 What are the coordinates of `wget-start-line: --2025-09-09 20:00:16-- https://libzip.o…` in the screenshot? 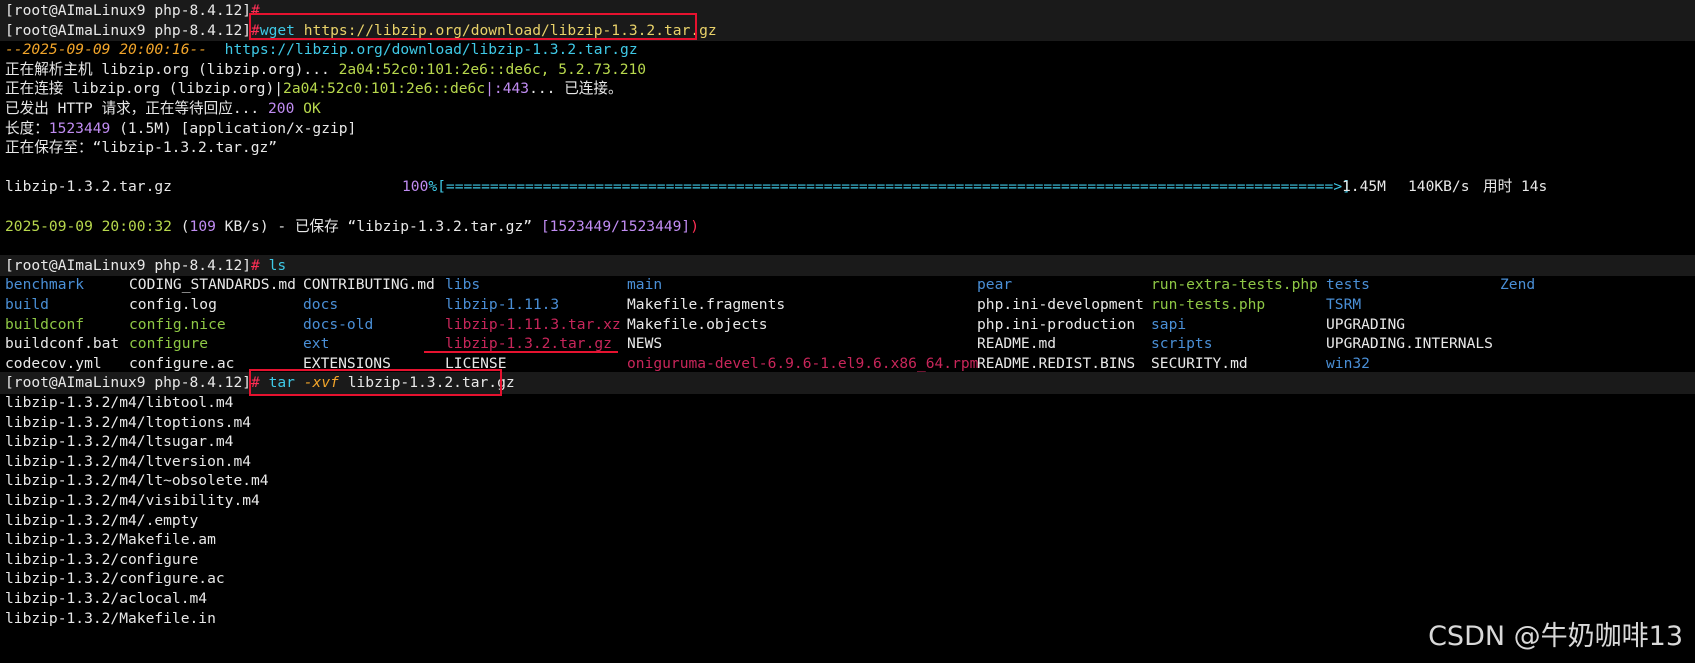 It's located at (321, 49).